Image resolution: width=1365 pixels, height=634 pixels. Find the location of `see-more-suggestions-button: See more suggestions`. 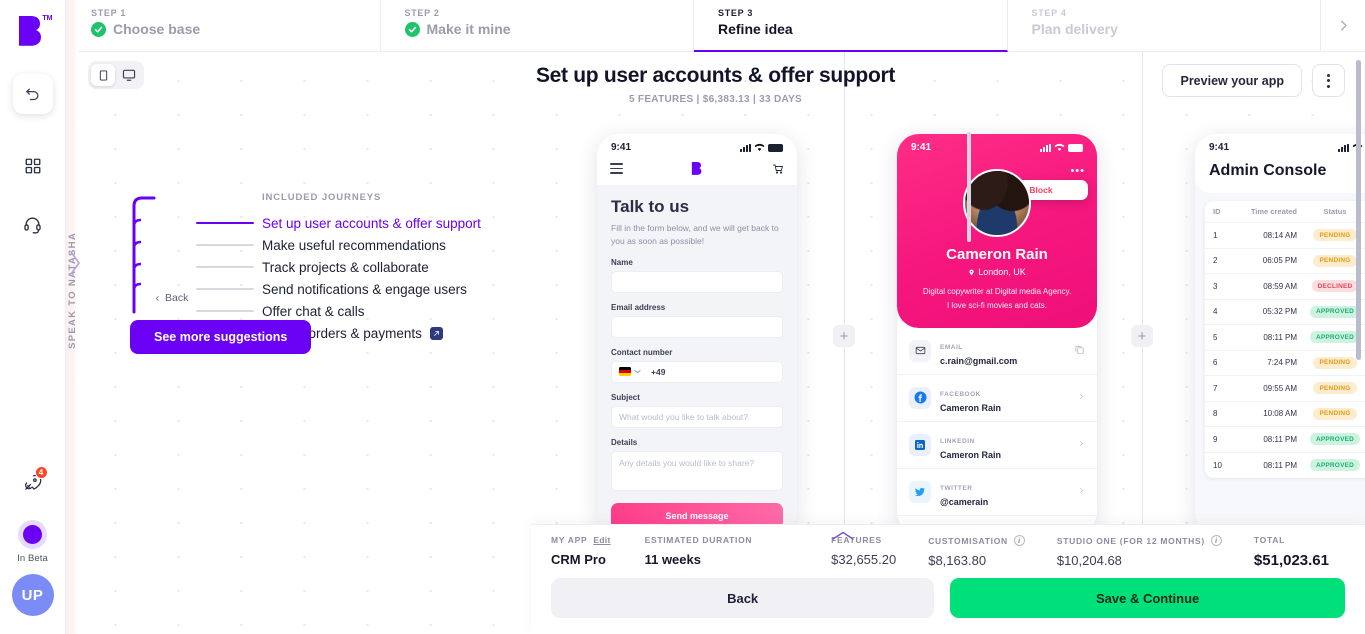

see-more-suggestions-button: See more suggestions is located at coordinates (221, 337).